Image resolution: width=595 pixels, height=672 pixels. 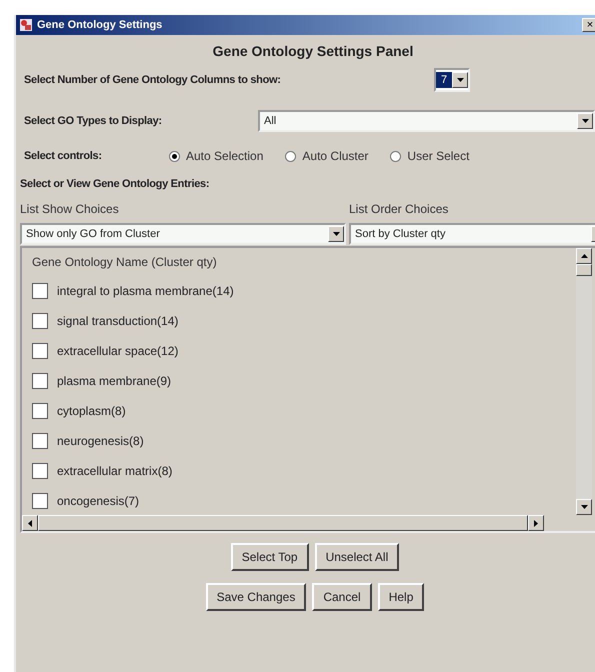 What do you see at coordinates (79, 411) in the screenshot?
I see `list-item: cytoplasm(8)` at bounding box center [79, 411].